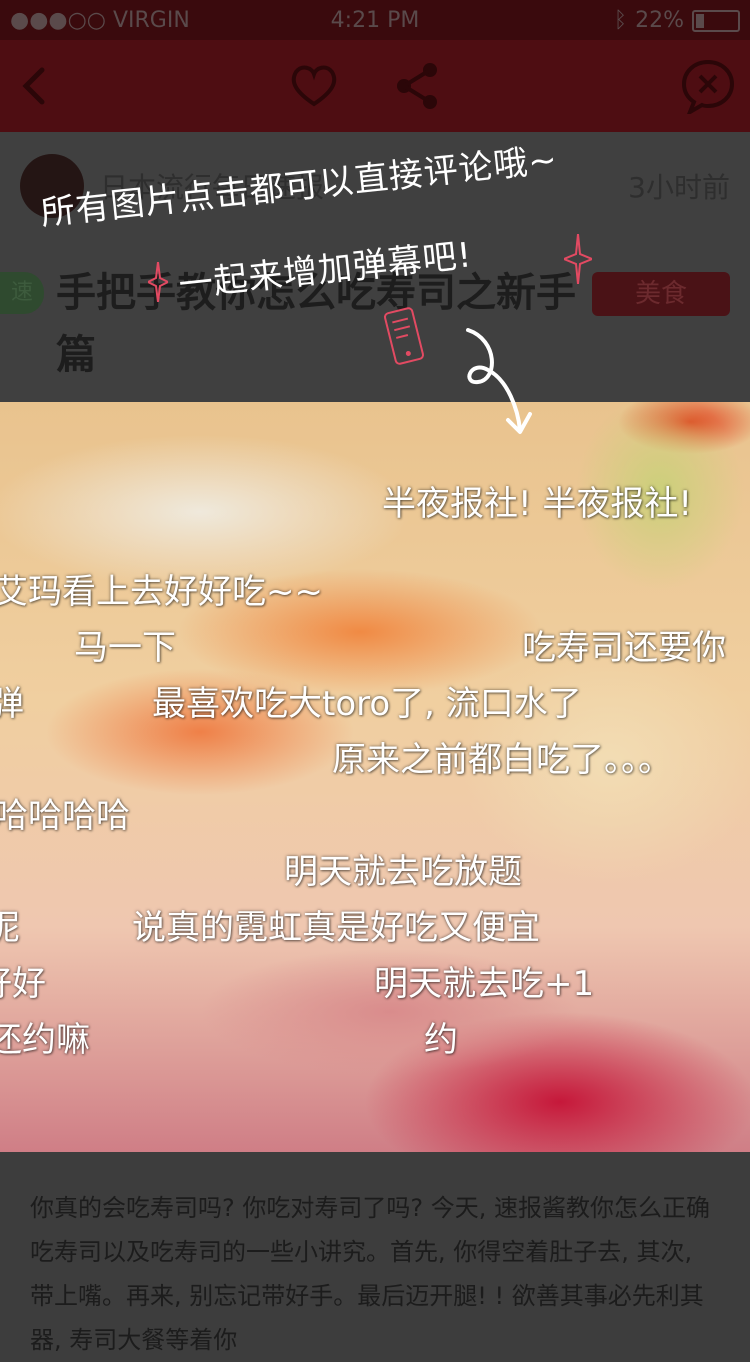  Describe the element at coordinates (45, 1040) in the screenshot. I see `danmaku-comment: 还约嘛` at that location.